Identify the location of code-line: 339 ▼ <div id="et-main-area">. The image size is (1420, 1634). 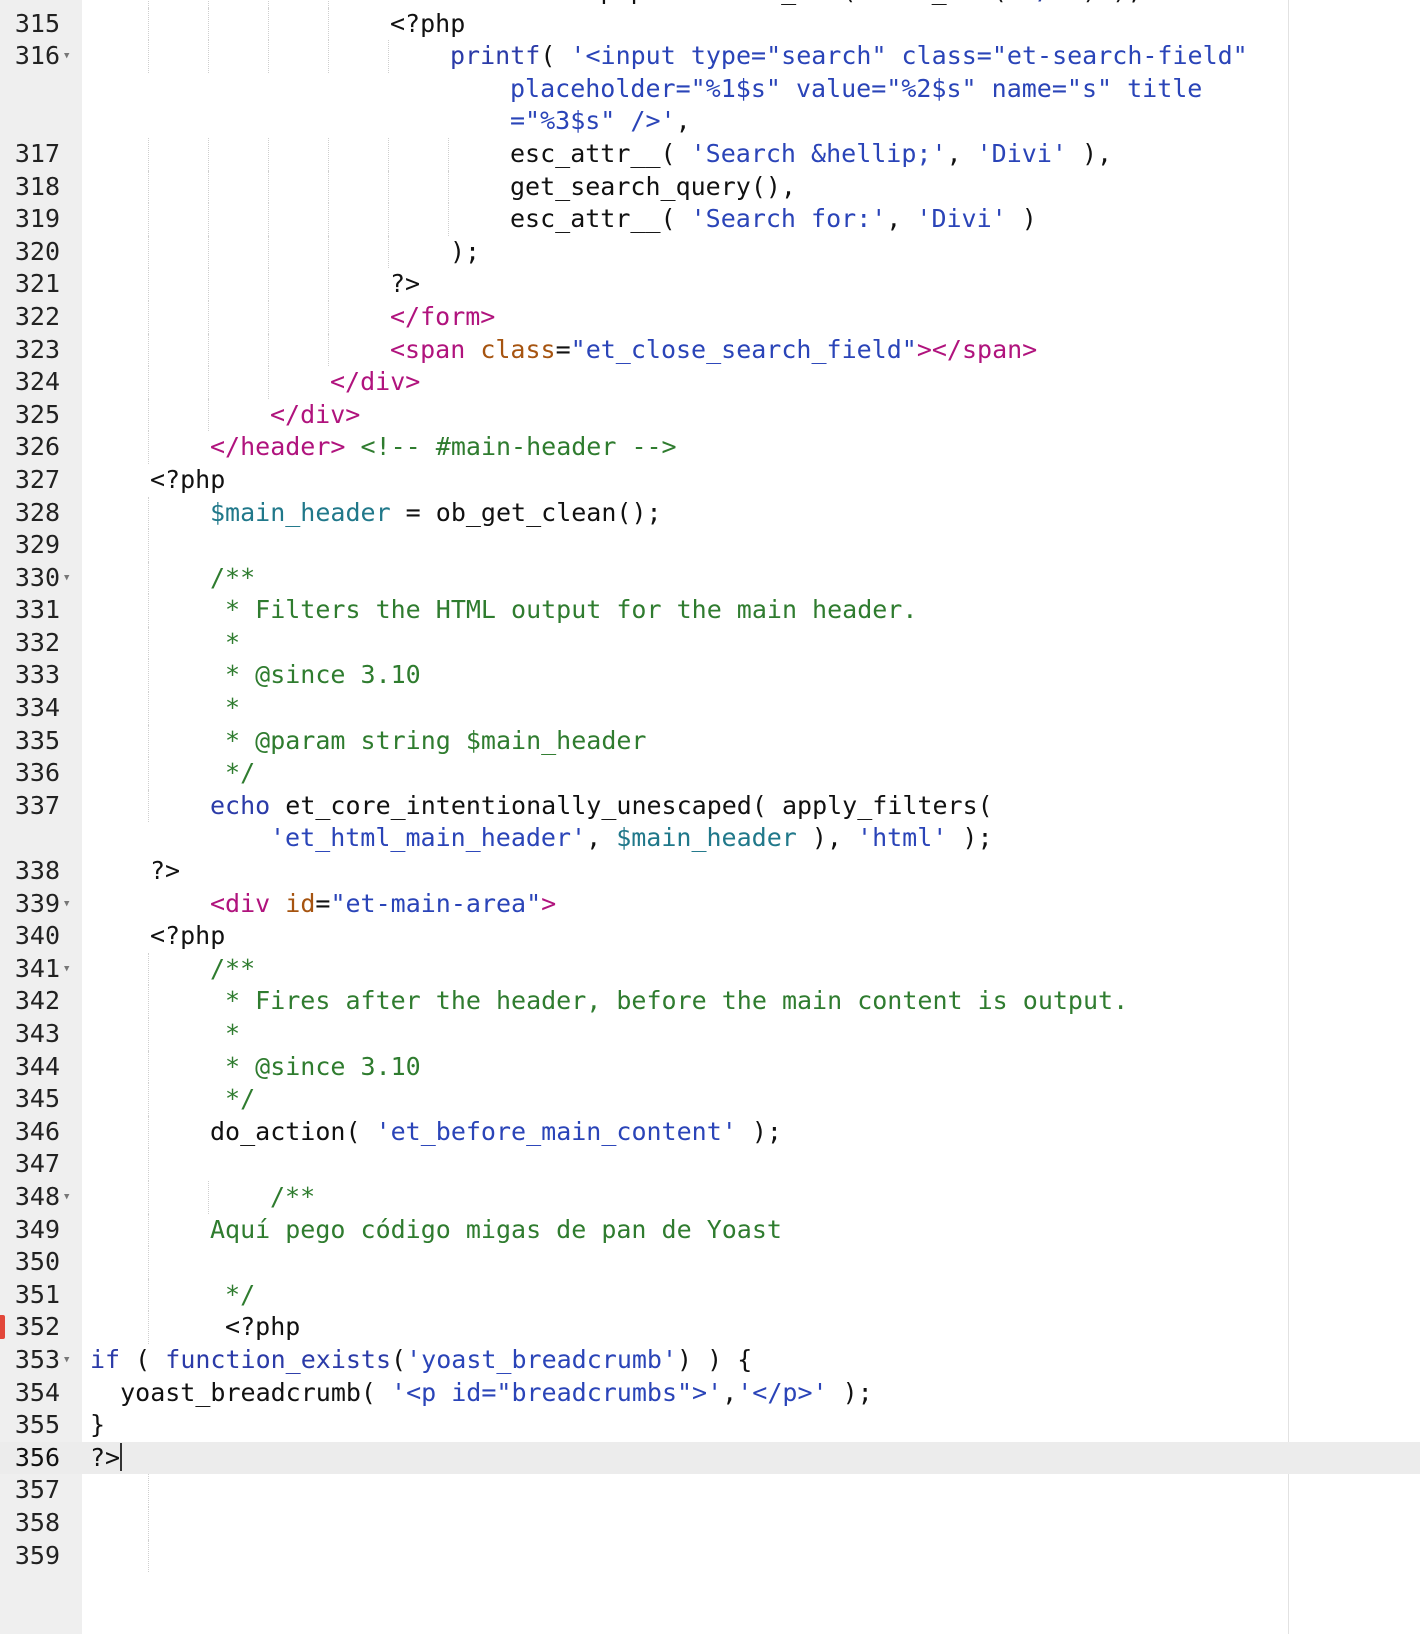
(710, 904).